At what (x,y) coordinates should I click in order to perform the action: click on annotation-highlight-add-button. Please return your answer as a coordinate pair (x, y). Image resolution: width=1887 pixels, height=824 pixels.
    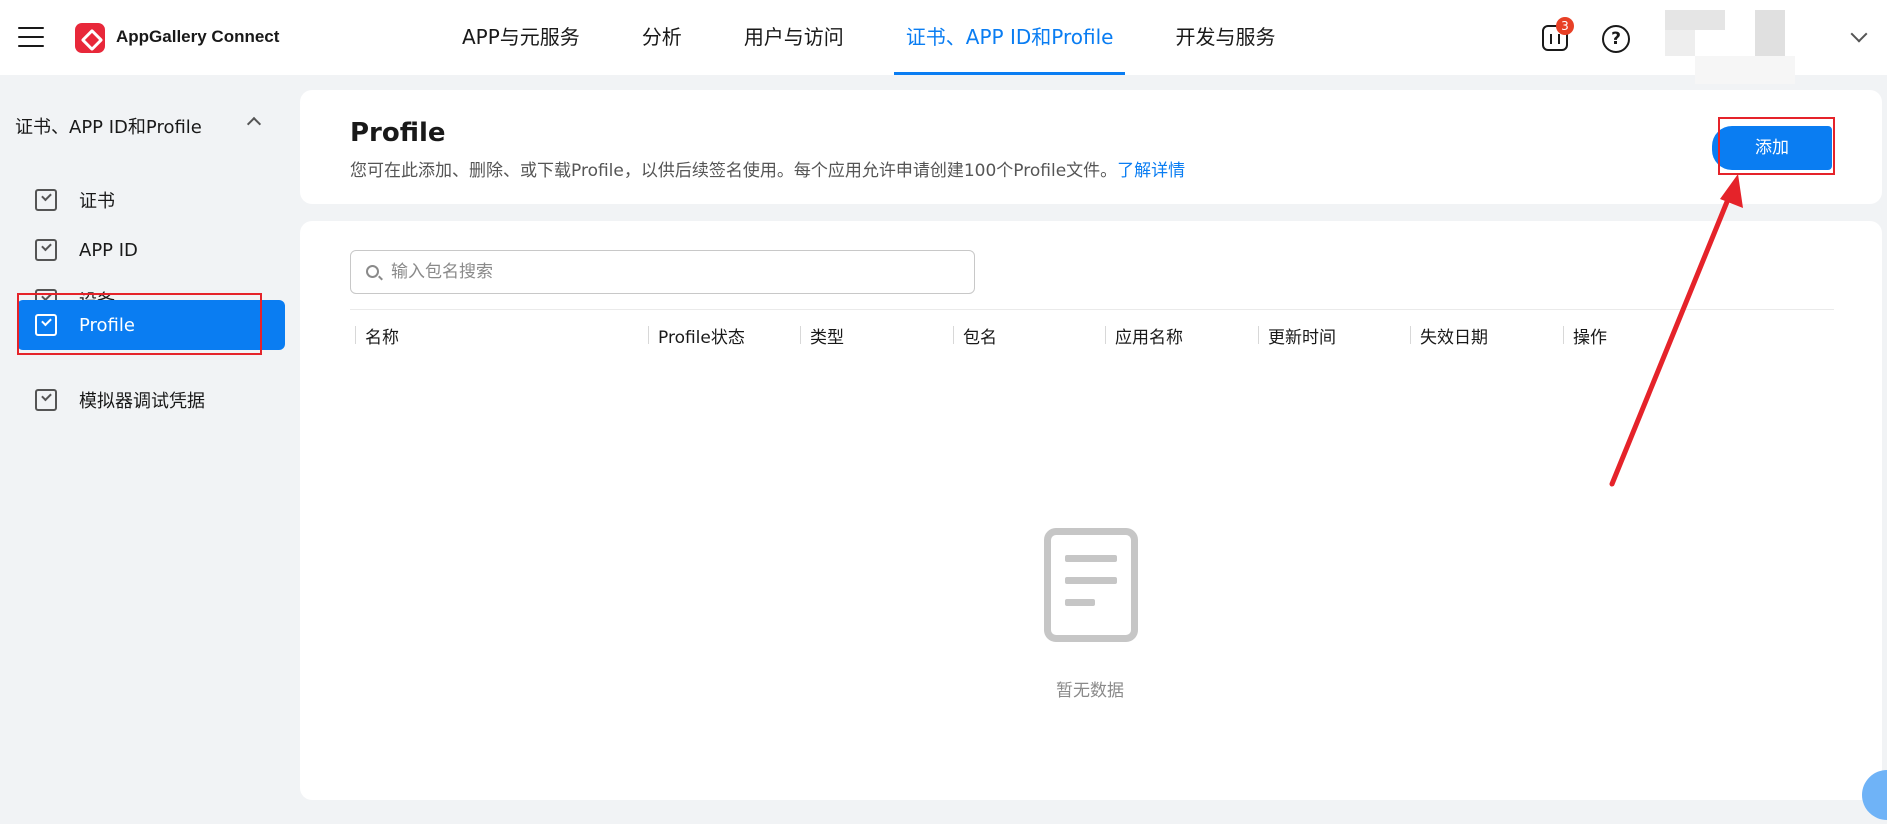
    Looking at the image, I should click on (1776, 146).